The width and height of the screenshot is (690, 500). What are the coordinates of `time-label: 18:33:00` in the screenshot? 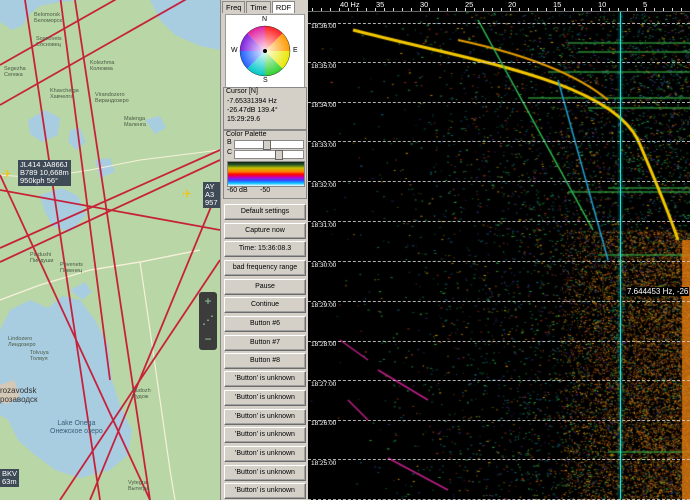 It's located at (324, 145).